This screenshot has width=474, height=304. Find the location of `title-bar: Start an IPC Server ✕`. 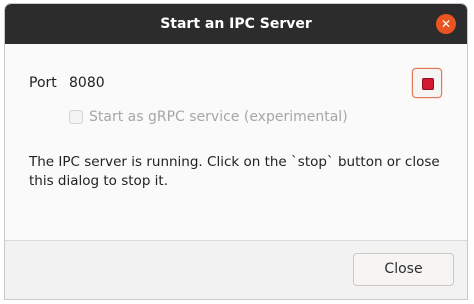

title-bar: Start an IPC Server ✕ is located at coordinates (236, 24).